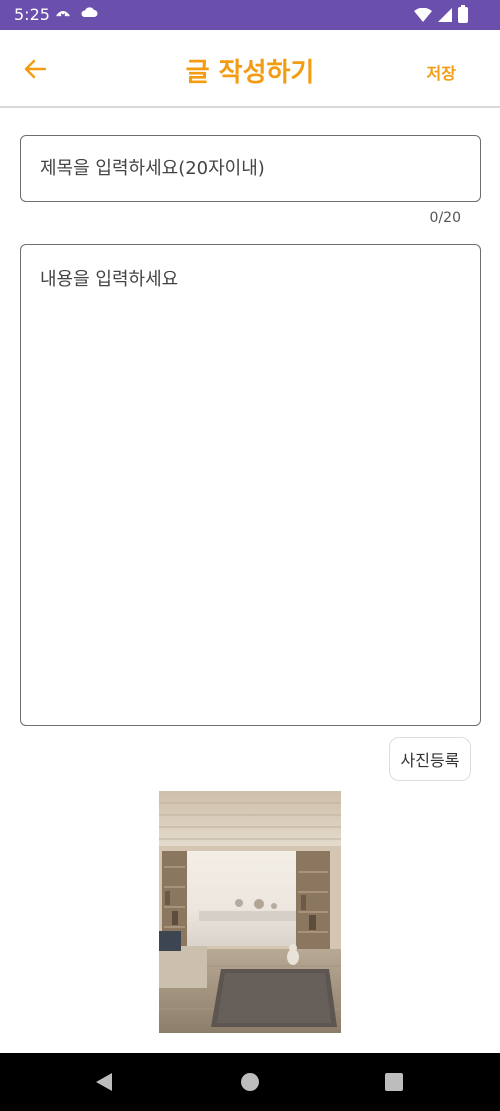 The width and height of the screenshot is (500, 1111). What do you see at coordinates (250, 168) in the screenshot?
I see `title-input` at bounding box center [250, 168].